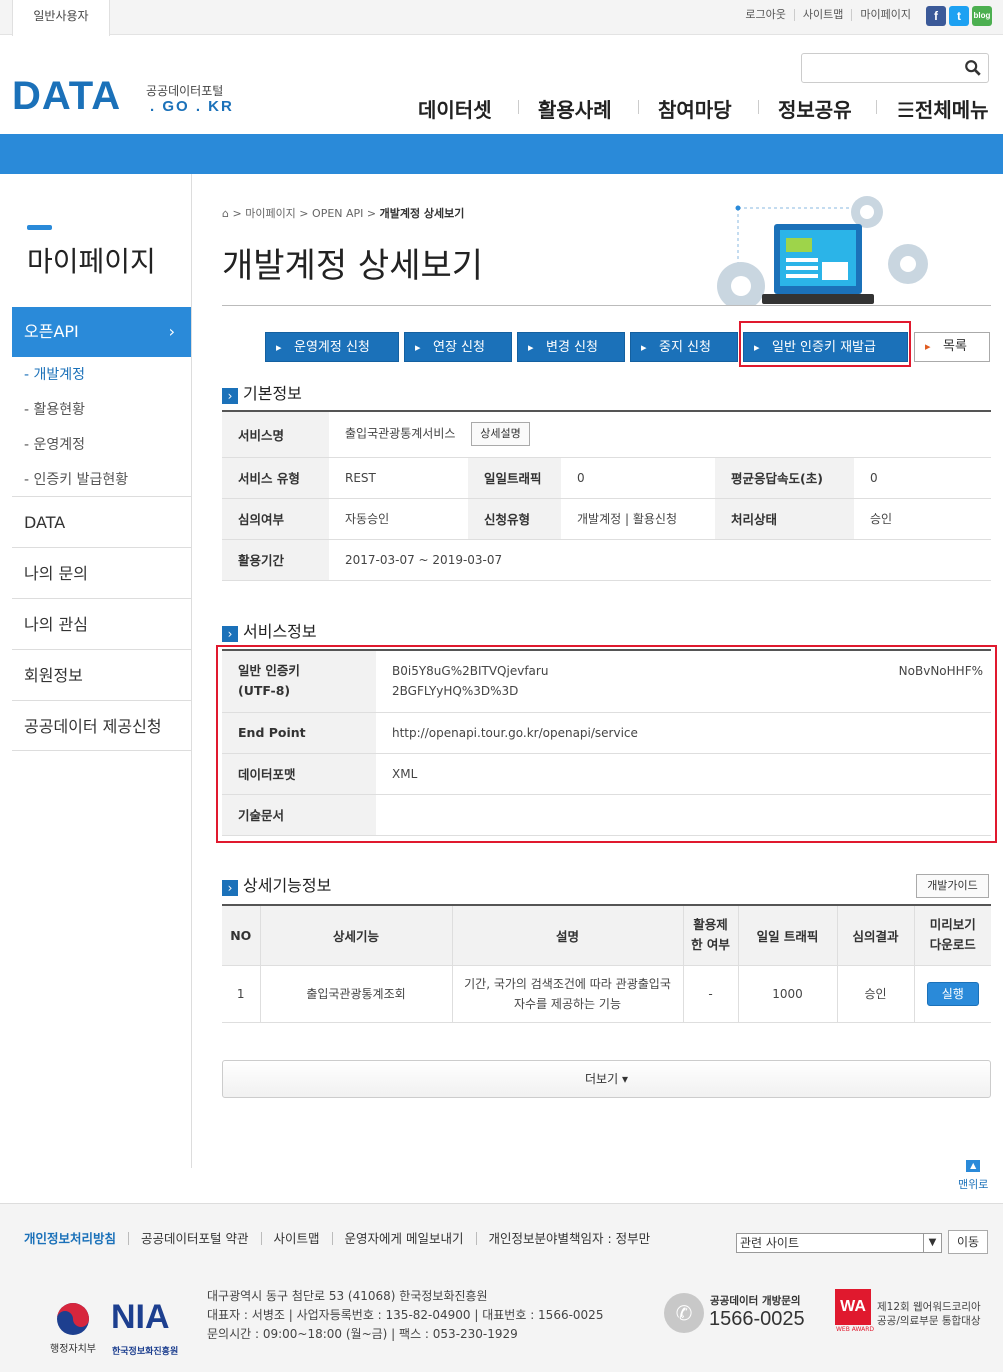 Image resolution: width=1003 pixels, height=1372 pixels. Describe the element at coordinates (784, 518) in the screenshot. I see `status-label: 처리상태` at that location.